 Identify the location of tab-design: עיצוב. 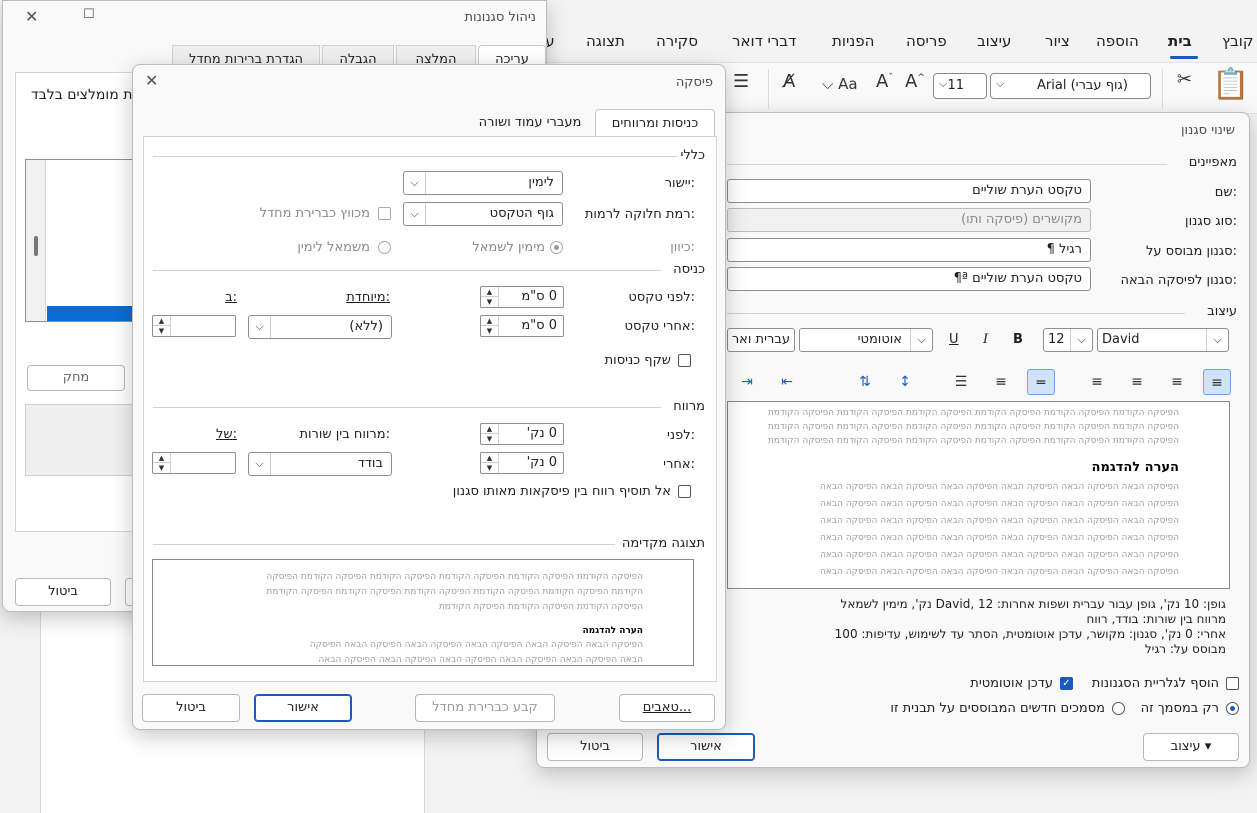
(994, 41).